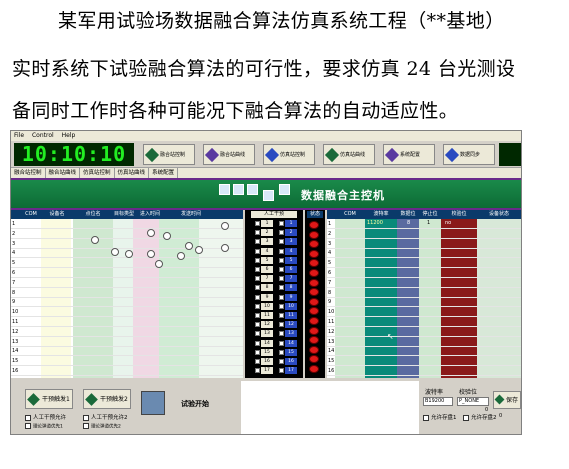 This screenshot has height=469, width=569. What do you see at coordinates (267, 343) in the screenshot?
I see `manual-left-item: 14` at bounding box center [267, 343].